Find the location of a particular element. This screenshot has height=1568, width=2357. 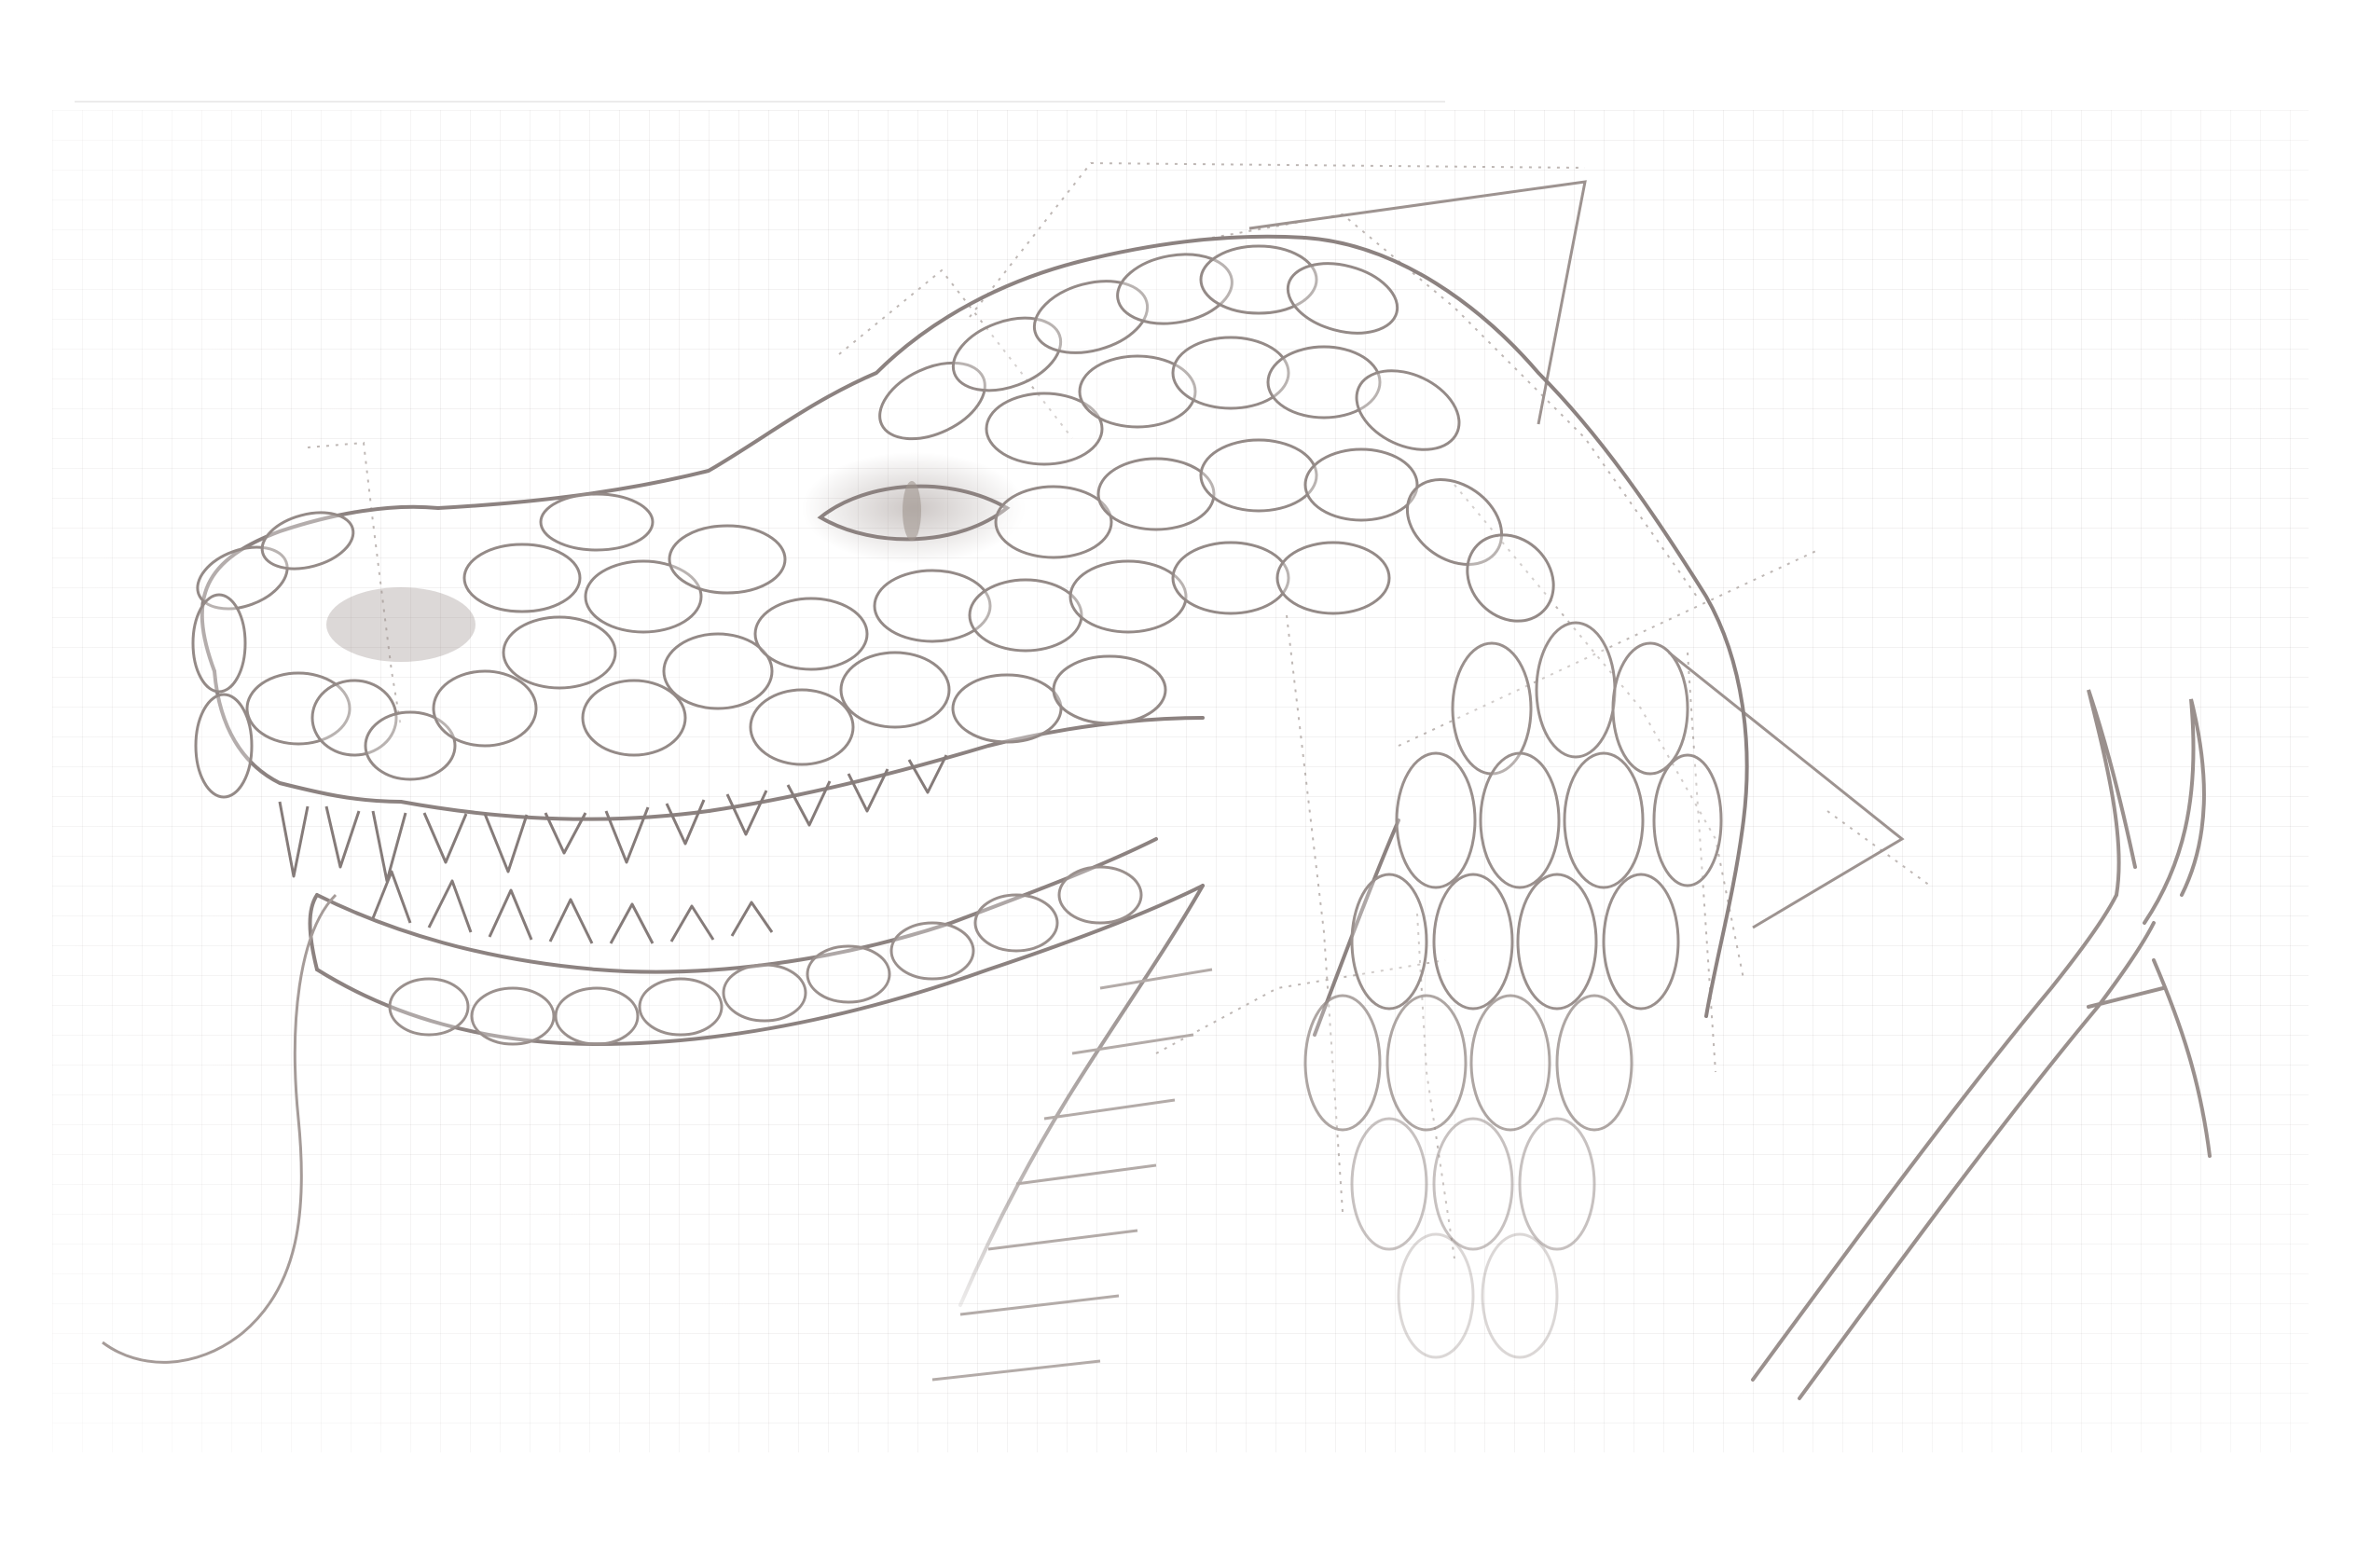

lower-teeth is located at coordinates (572, 907).